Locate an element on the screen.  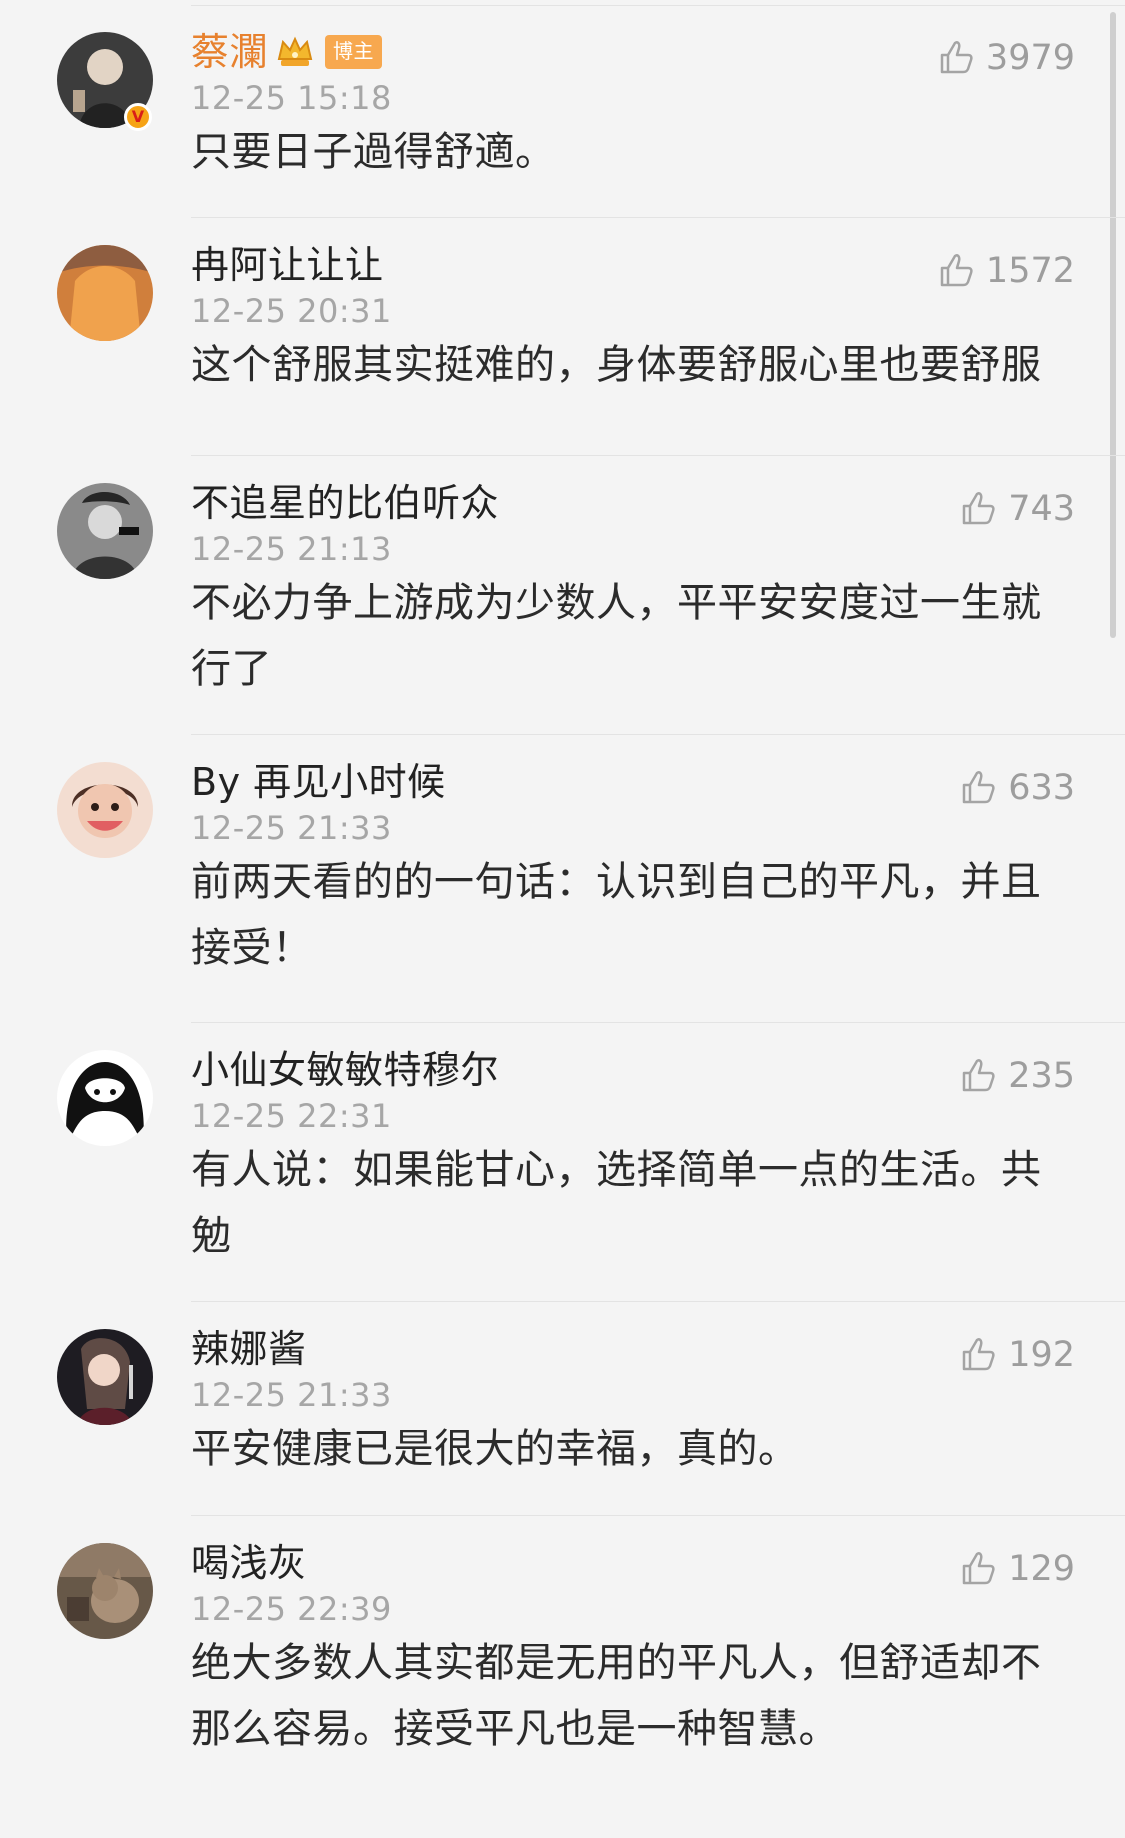
comment-meta: 小仙女敏敏特穆尔 12-25 22:31 is located at coordinates (632, 1091).